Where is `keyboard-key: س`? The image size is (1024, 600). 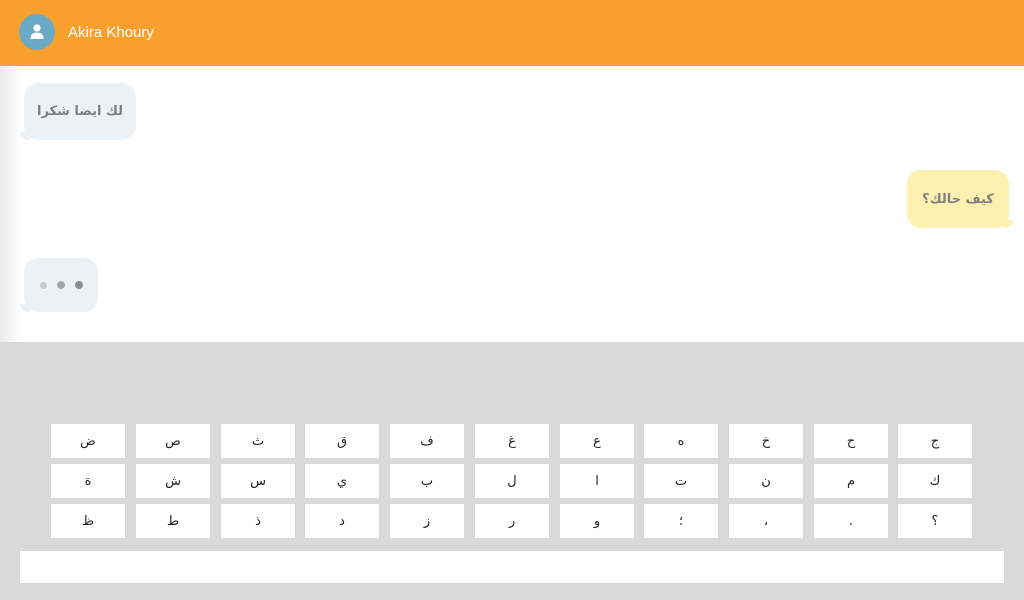
keyboard-key: س is located at coordinates (258, 481).